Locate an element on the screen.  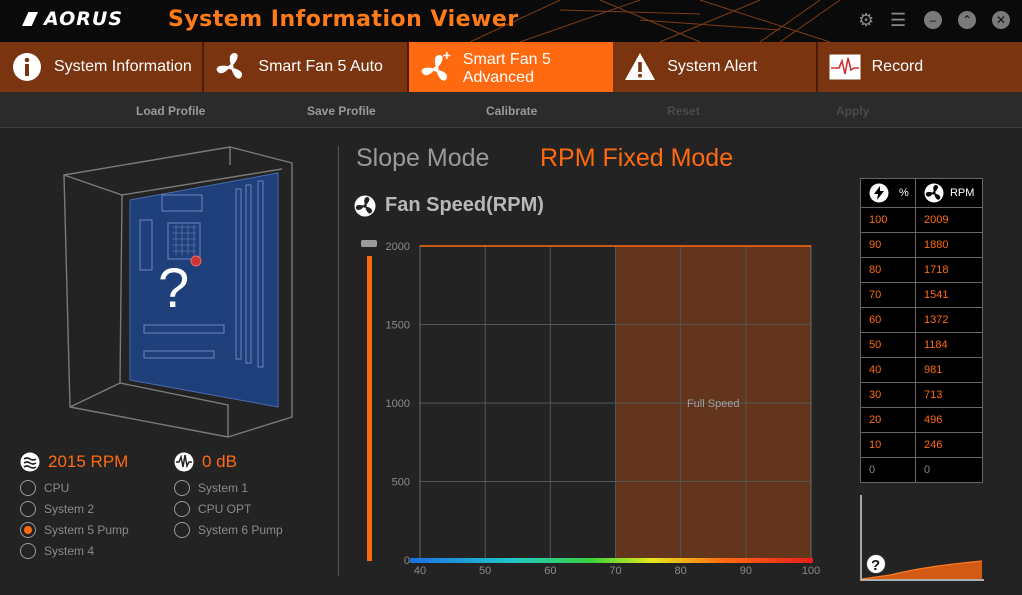
fan-speed-title: Fan Speed(RPM) is located at coordinates (449, 205).